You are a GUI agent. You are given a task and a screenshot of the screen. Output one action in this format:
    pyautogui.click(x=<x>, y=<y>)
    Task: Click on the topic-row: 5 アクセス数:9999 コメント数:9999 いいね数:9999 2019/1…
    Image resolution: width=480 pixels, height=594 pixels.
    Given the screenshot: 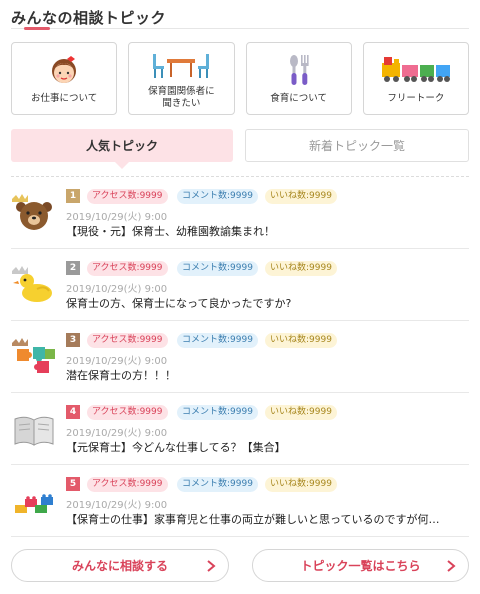 What is the action you would take?
    pyautogui.click(x=240, y=501)
    